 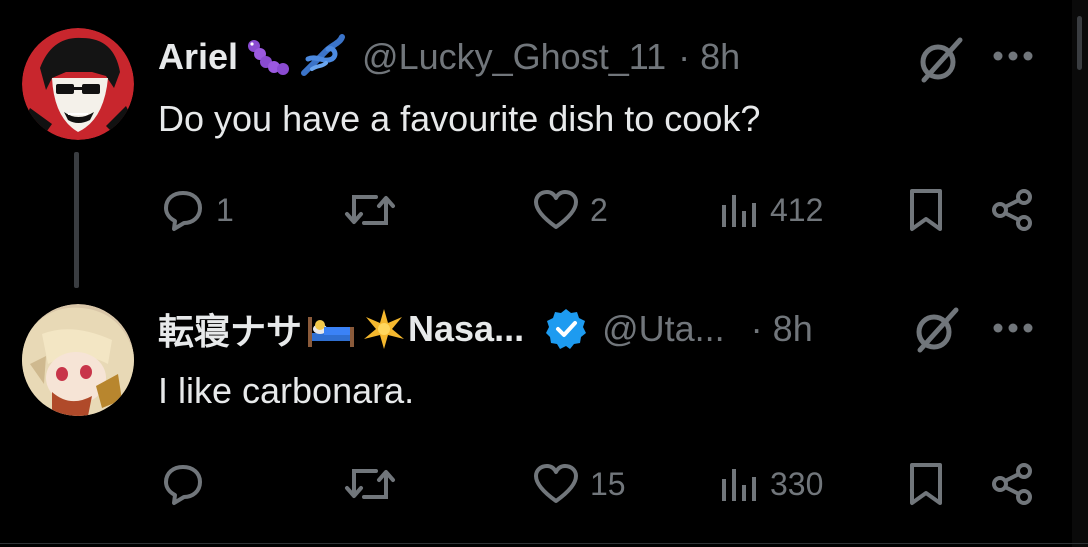 What do you see at coordinates (514, 57) in the screenshot?
I see `handle: @Lucky_Ghost_11` at bounding box center [514, 57].